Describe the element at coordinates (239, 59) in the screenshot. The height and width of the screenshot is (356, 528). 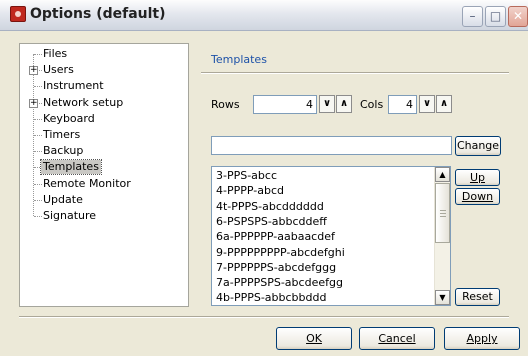
I see `panel-title: Templates` at that location.